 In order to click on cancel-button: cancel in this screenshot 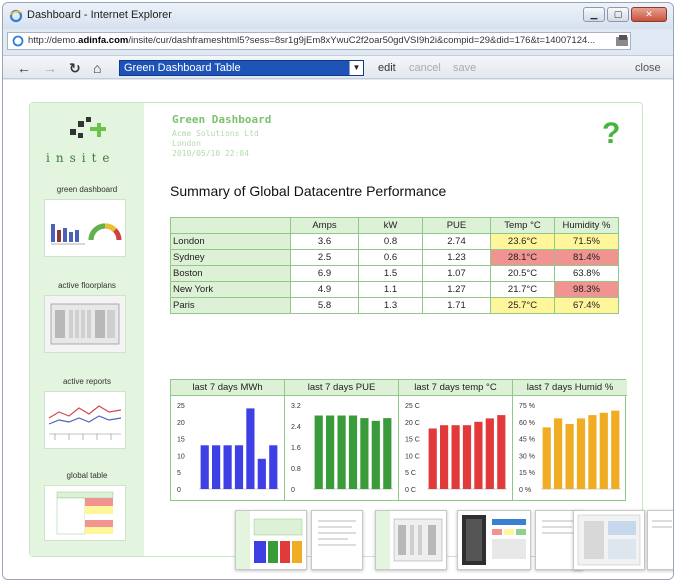, I will do `click(425, 68)`.